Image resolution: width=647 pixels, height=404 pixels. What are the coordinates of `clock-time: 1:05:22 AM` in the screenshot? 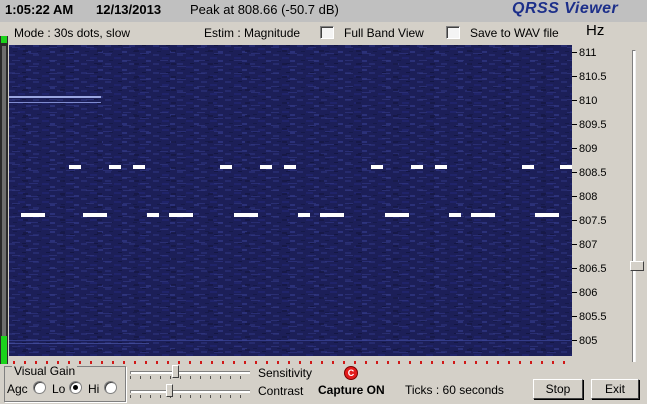 It's located at (39, 9).